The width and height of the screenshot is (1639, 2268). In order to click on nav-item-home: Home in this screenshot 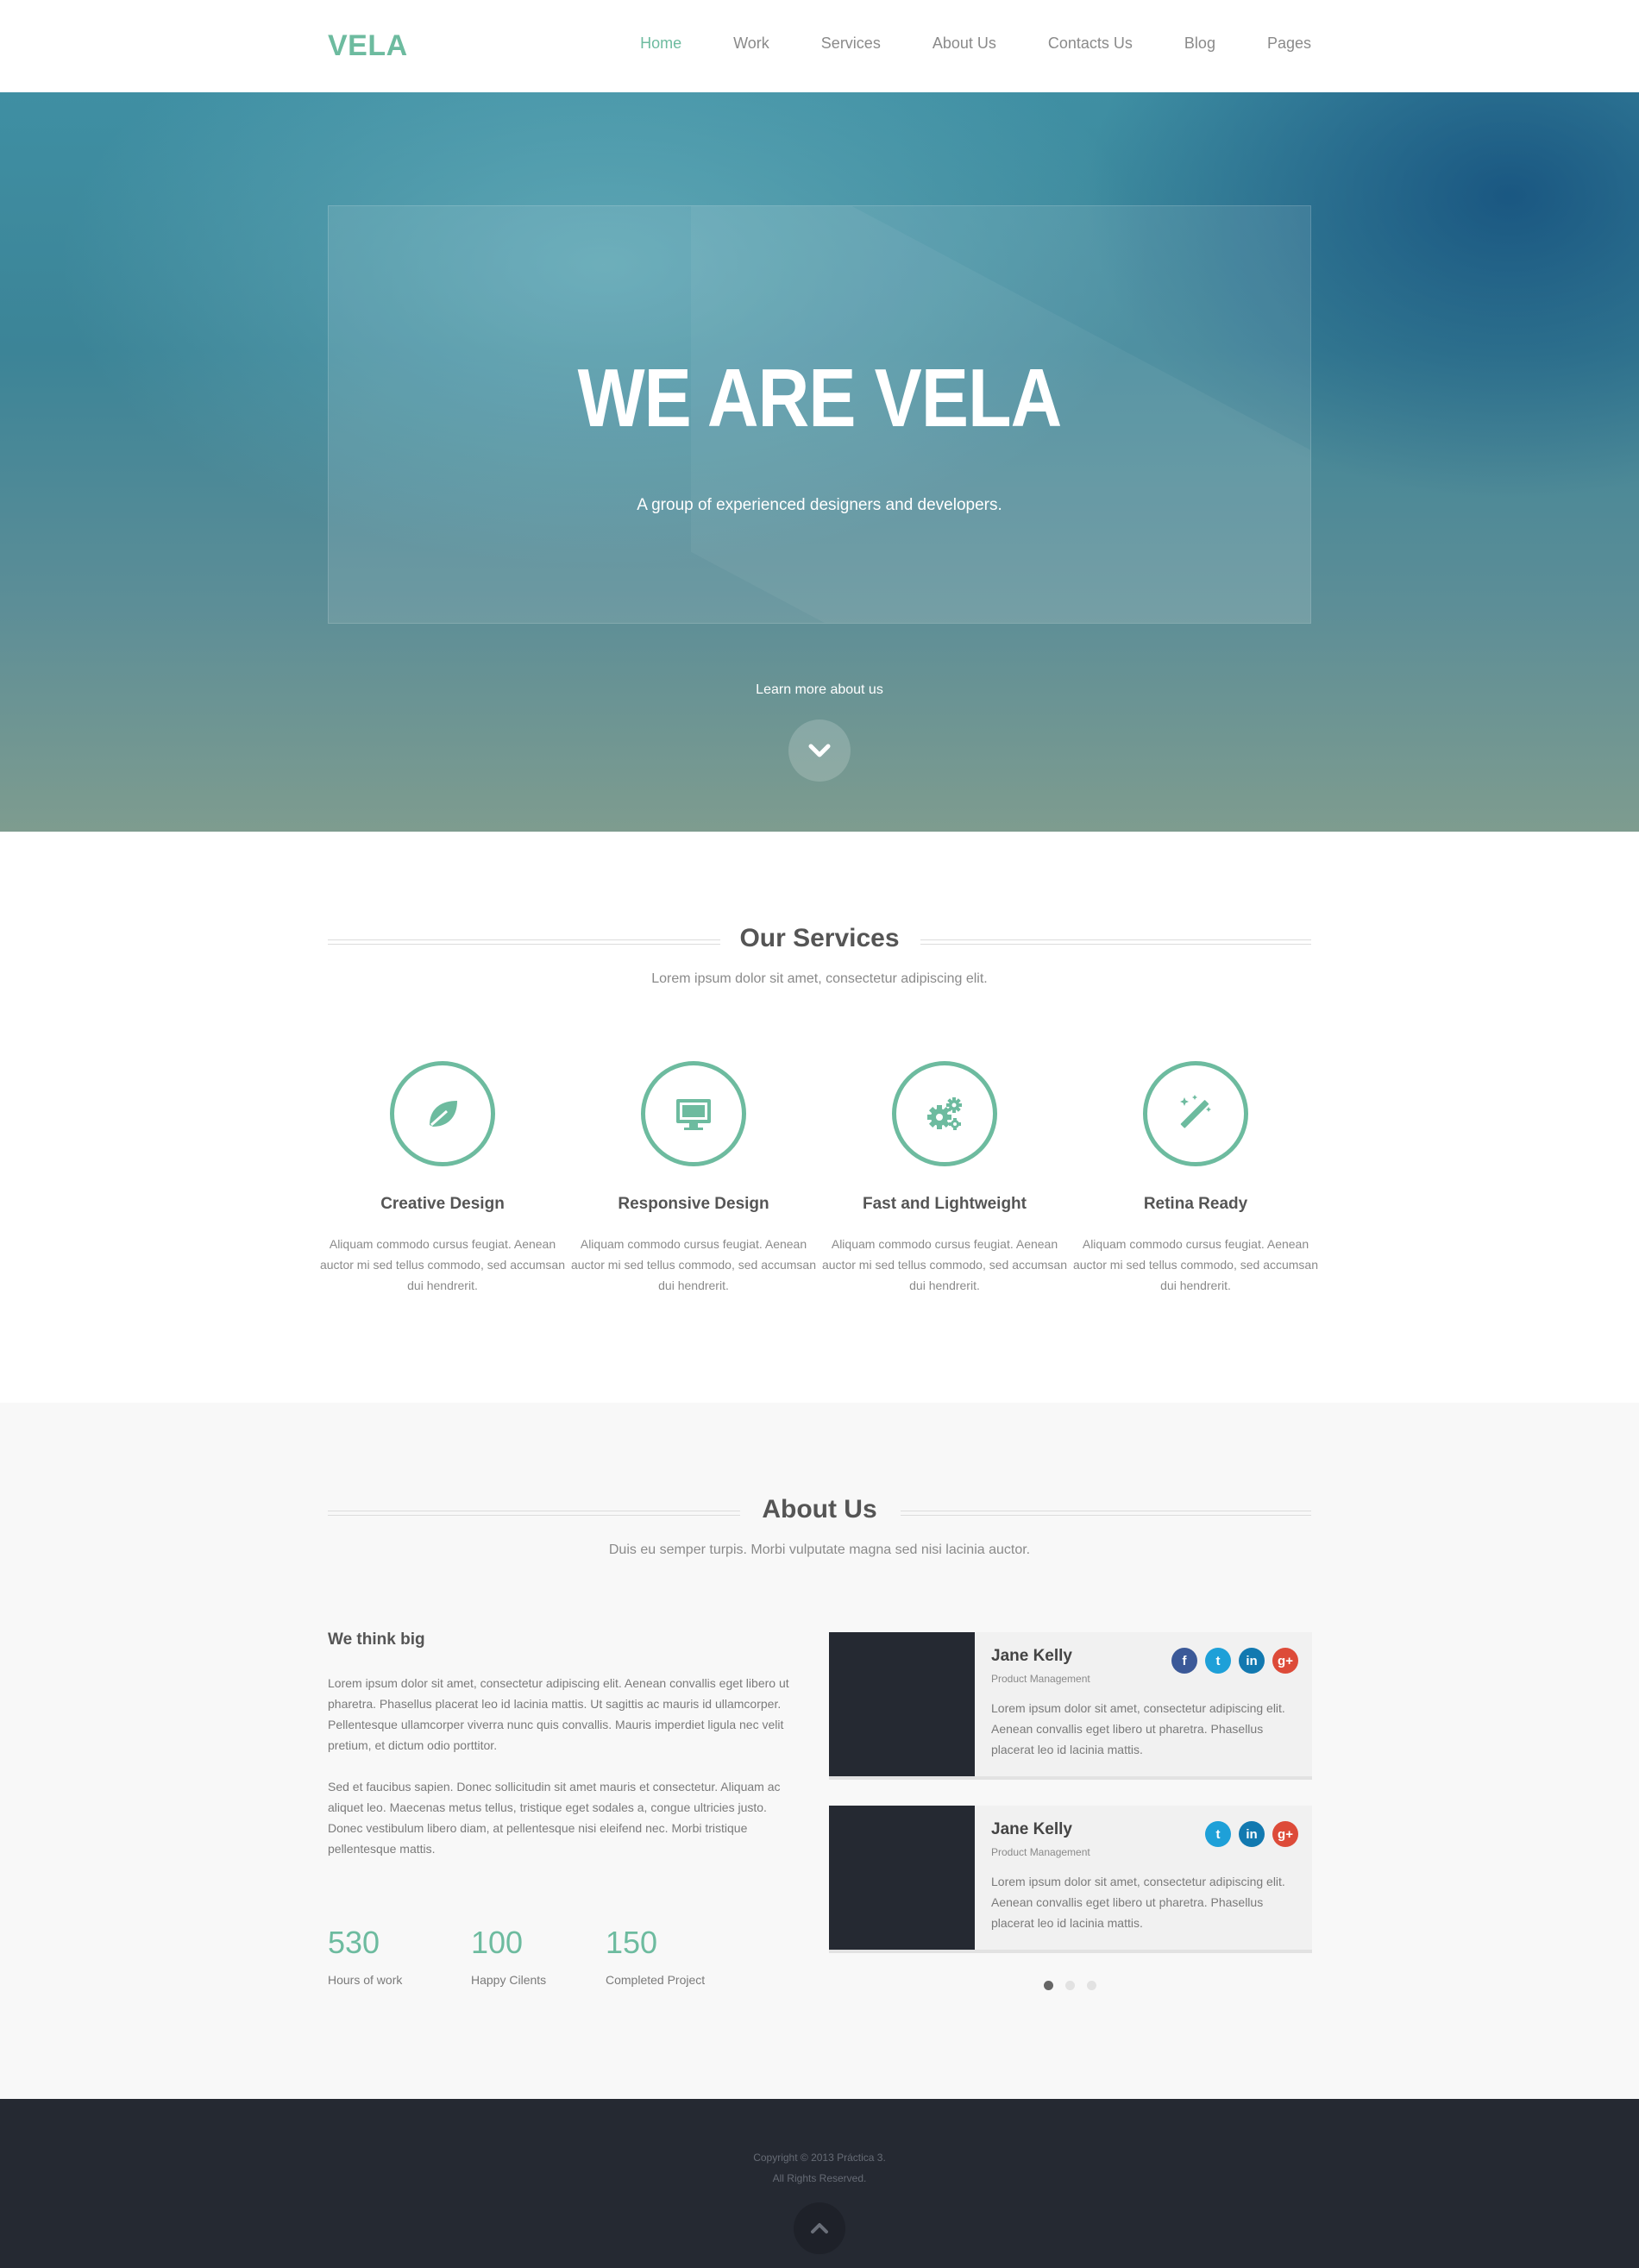, I will do `click(660, 44)`.